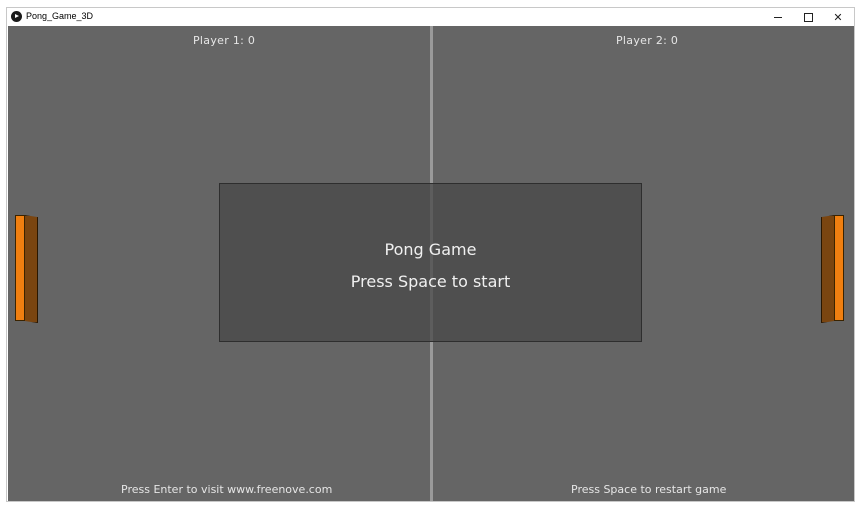 The height and width of the screenshot is (512, 863). I want to click on right-paddle-face, so click(839, 268).